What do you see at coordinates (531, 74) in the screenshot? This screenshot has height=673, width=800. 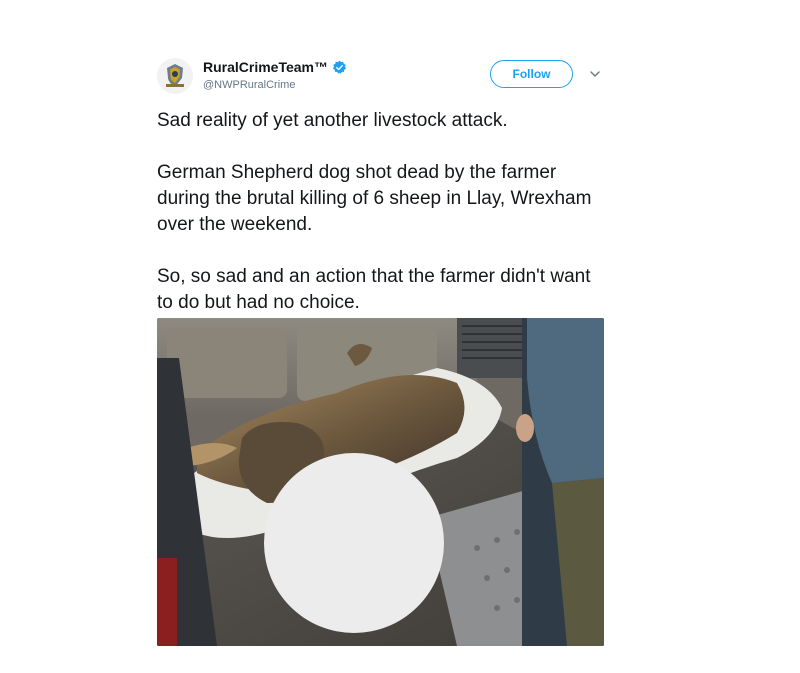 I see `follow-button: Follow` at bounding box center [531, 74].